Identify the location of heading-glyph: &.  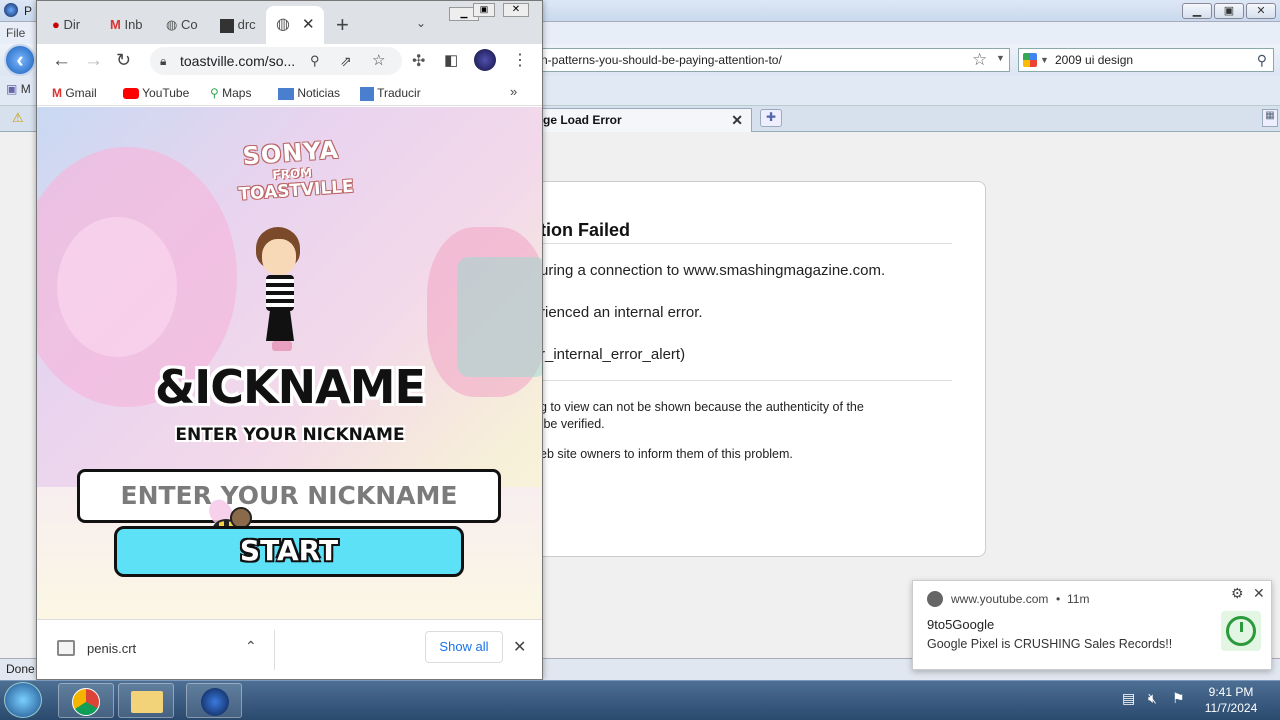
(175, 387).